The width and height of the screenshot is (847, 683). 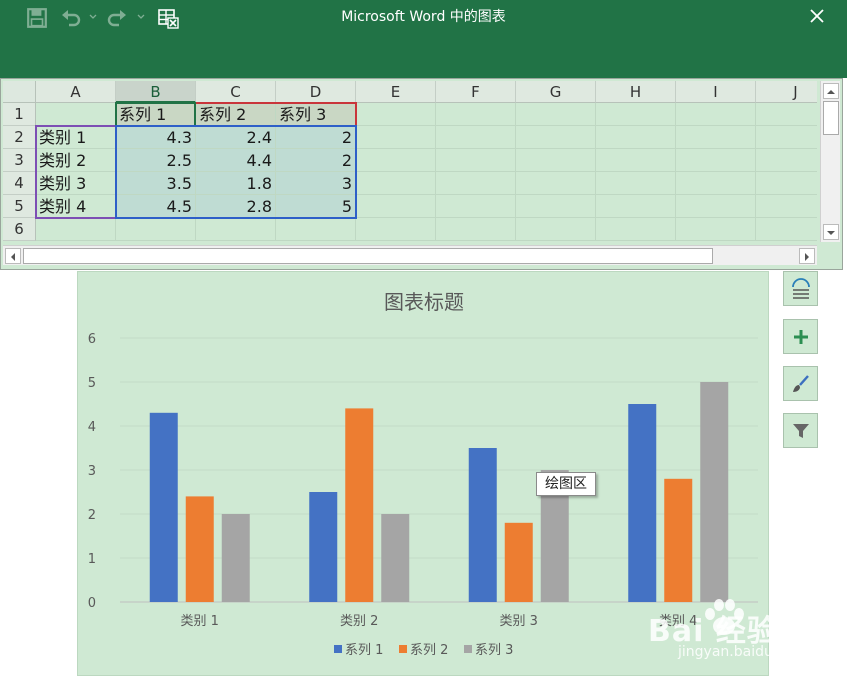 What do you see at coordinates (76, 92) in the screenshot?
I see `column-header-a: A` at bounding box center [76, 92].